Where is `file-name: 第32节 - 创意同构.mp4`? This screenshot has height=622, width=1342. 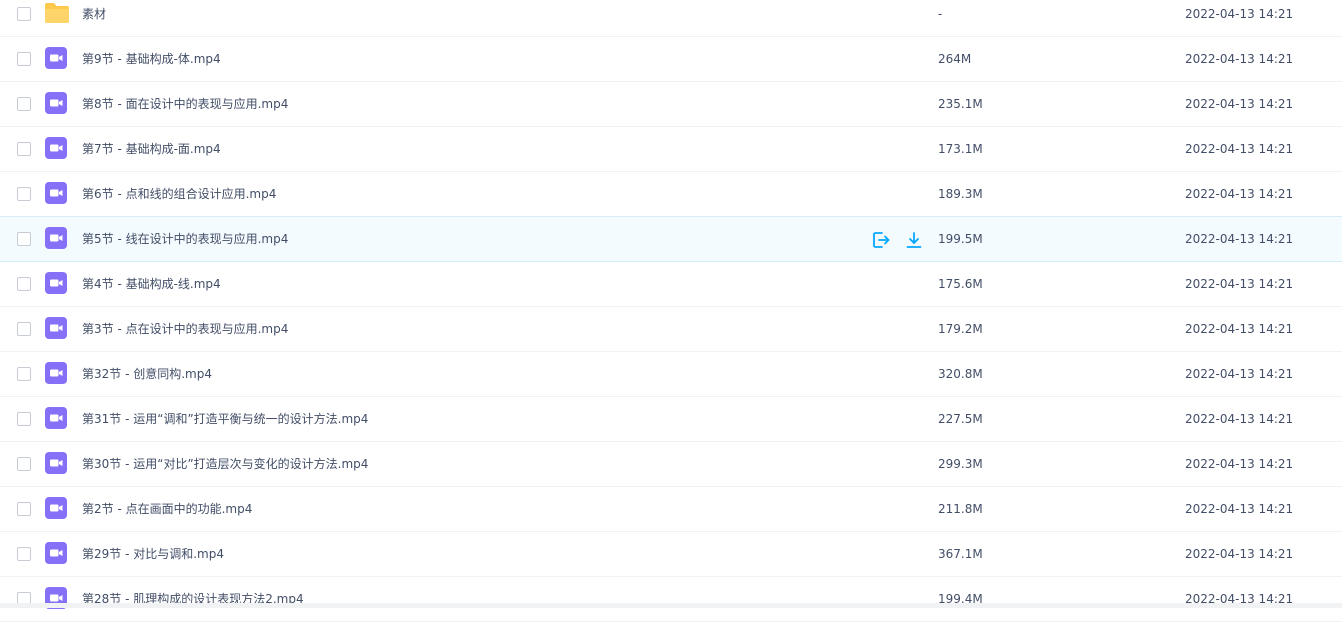
file-name: 第32节 - 创意同构.mp4 is located at coordinates (147, 374).